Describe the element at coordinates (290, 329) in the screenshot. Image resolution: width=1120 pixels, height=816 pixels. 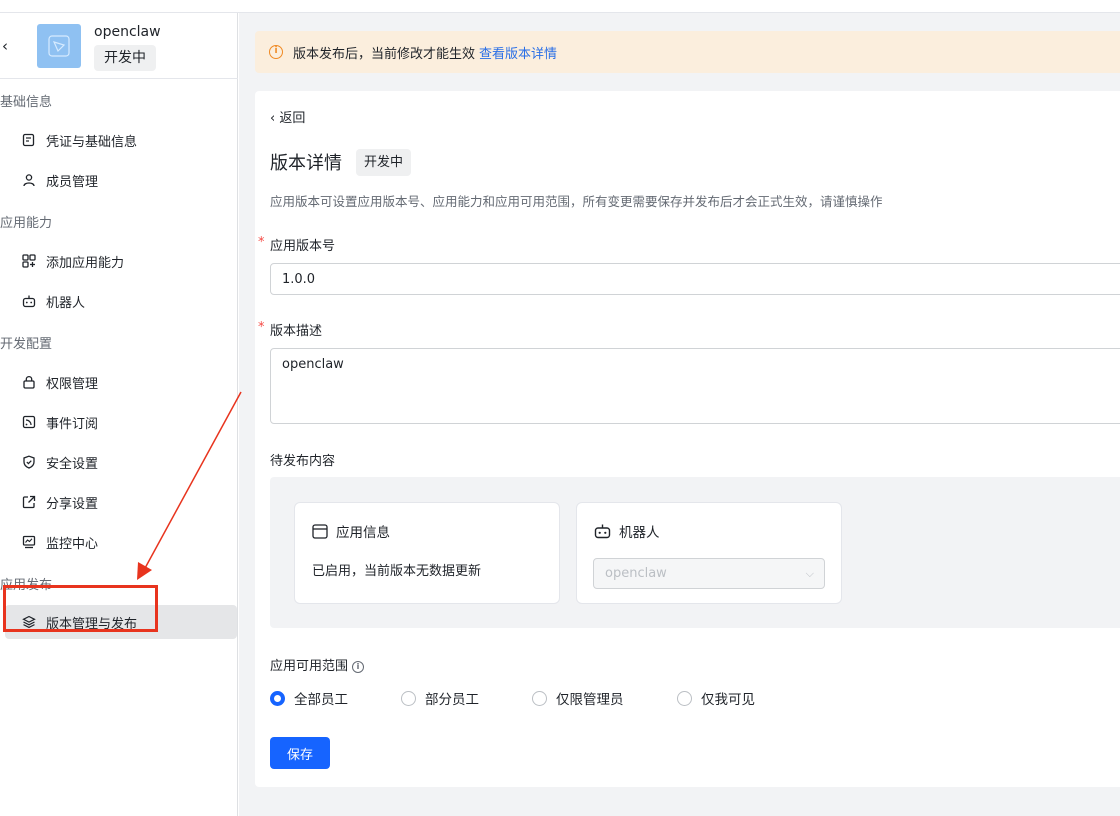
I see `version-description-label: * 版本描述` at that location.